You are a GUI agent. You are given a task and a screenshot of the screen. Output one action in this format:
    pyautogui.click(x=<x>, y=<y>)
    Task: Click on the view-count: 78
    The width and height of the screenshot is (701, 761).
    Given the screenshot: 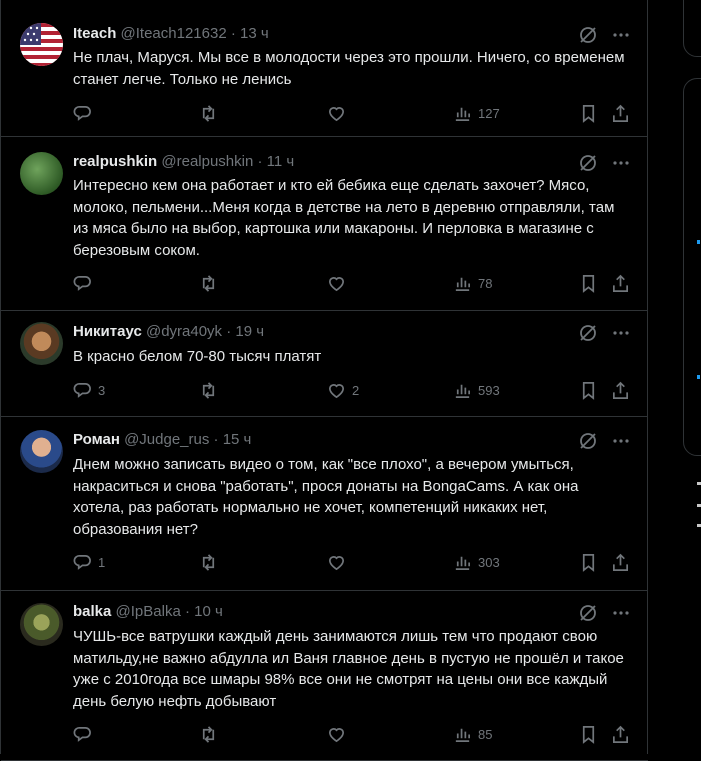 What is the action you would take?
    pyautogui.click(x=485, y=283)
    